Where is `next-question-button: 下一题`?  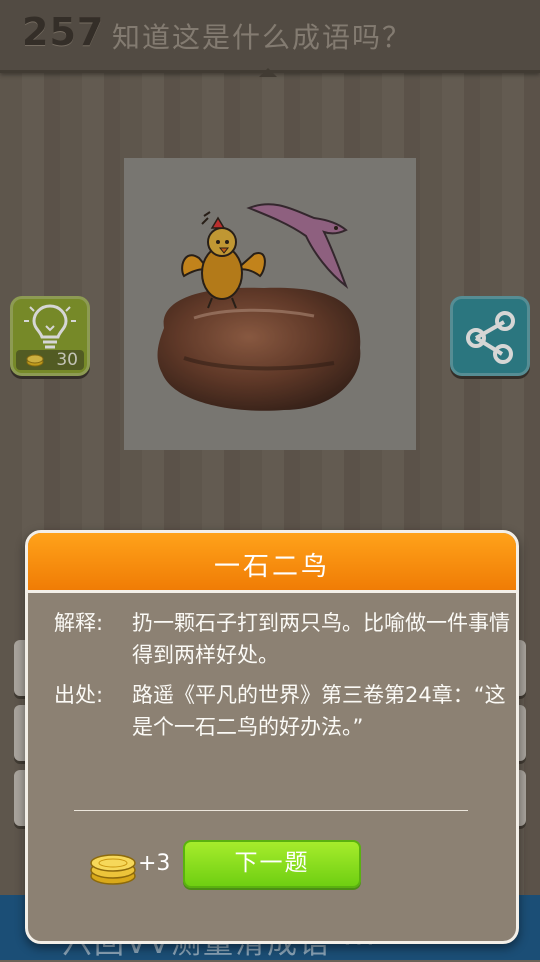 next-question-button: 下一题 is located at coordinates (272, 864).